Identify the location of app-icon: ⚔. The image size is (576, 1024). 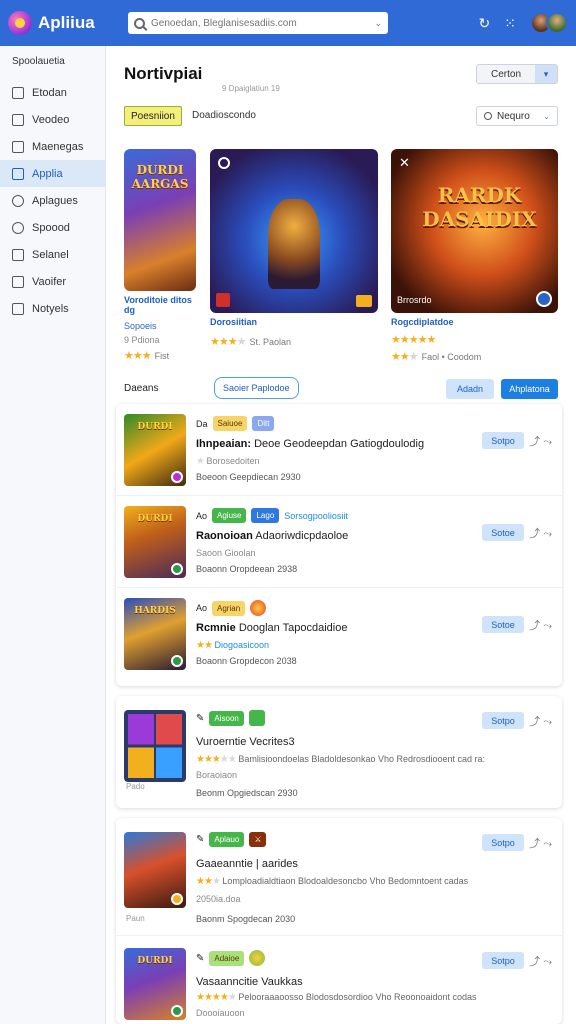
(258, 839).